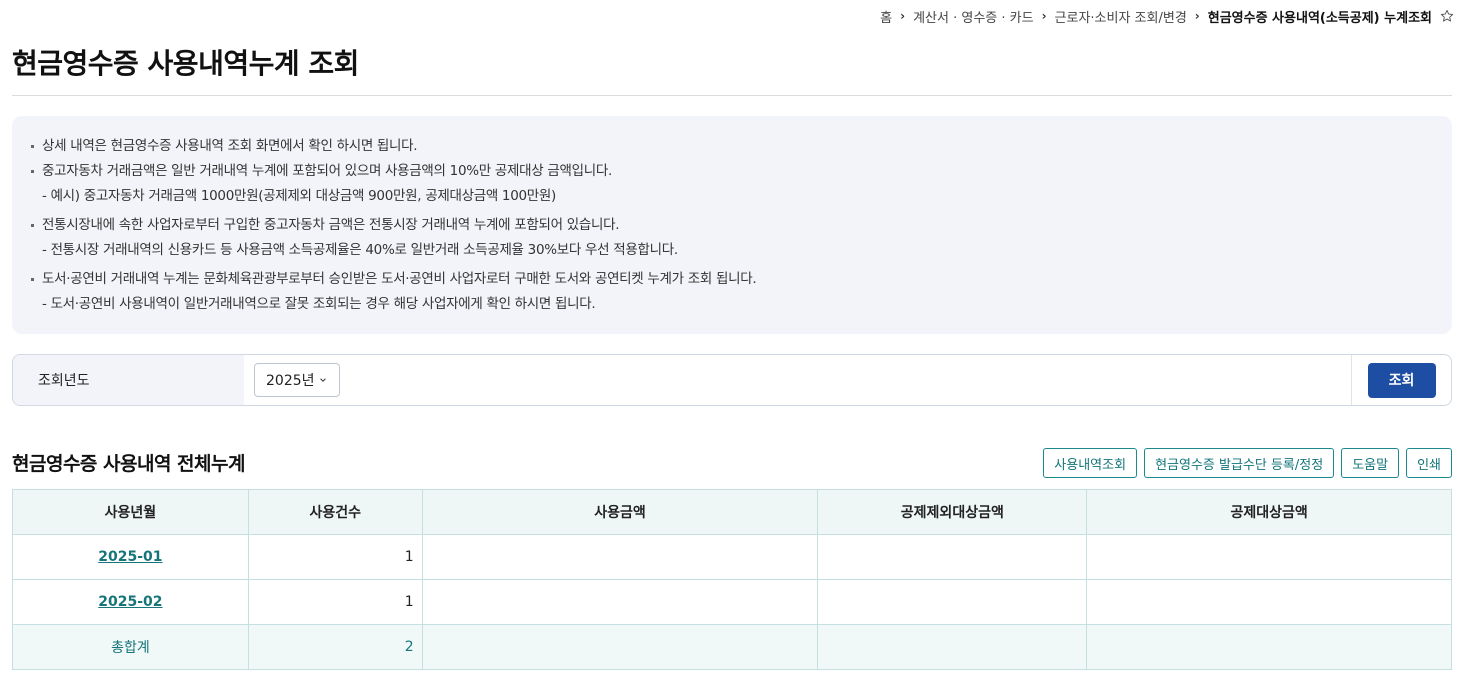  Describe the element at coordinates (1239, 463) in the screenshot. I see `register-issuance-method-button: 현금영수증 발급수단 등록/정정` at that location.